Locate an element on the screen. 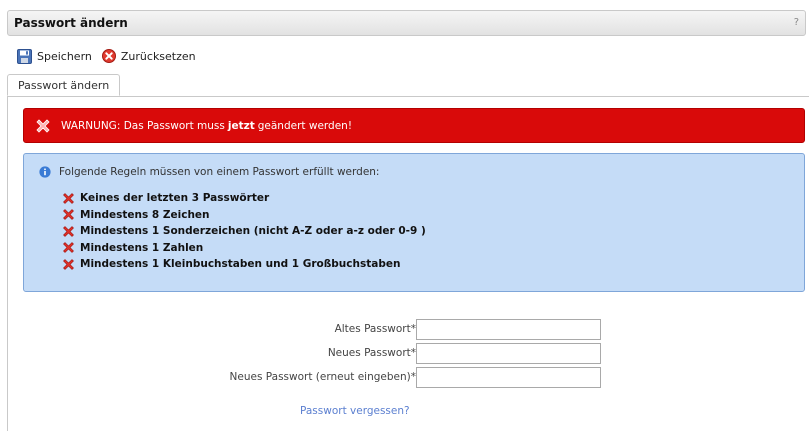 This screenshot has width=809, height=431. window-title: Passwort ändern is located at coordinates (71, 23).